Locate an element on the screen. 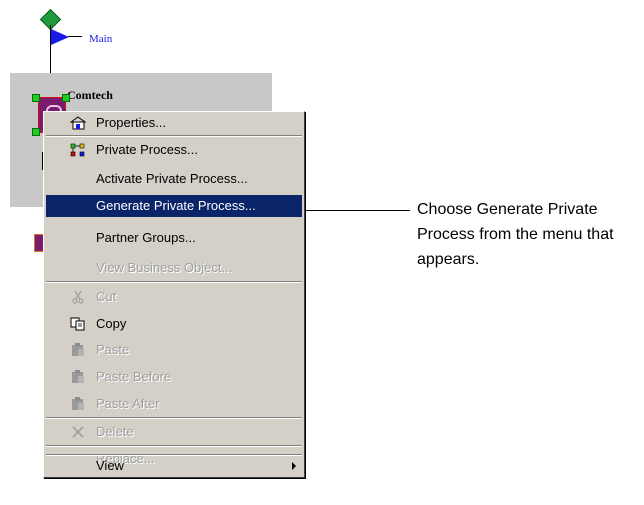 This screenshot has height=505, width=644. menu-item-cut: Cut is located at coordinates (174, 297).